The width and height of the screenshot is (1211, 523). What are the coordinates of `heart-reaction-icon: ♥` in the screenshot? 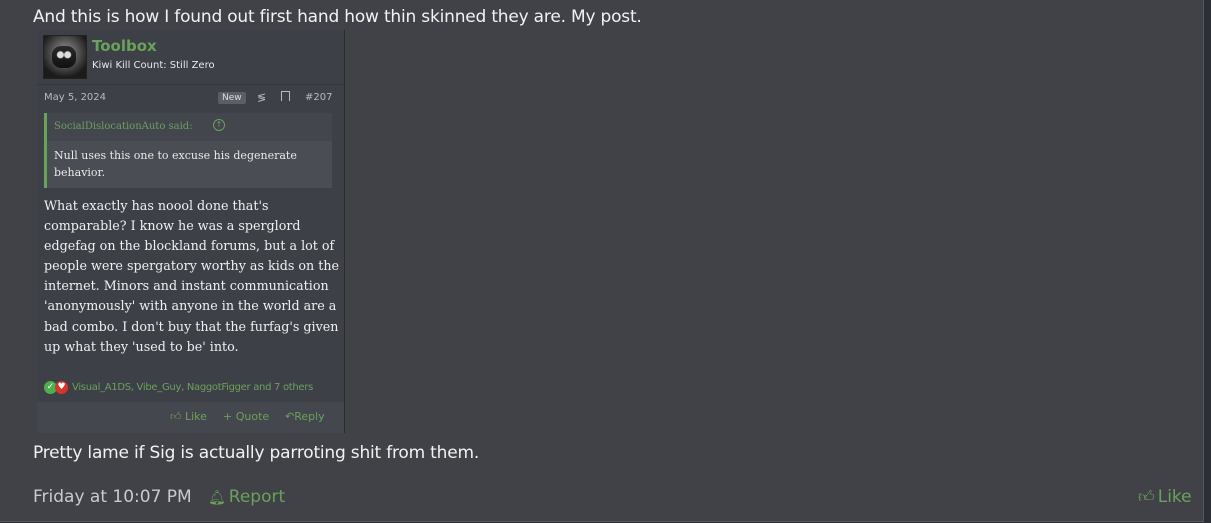 It's located at (61, 387).